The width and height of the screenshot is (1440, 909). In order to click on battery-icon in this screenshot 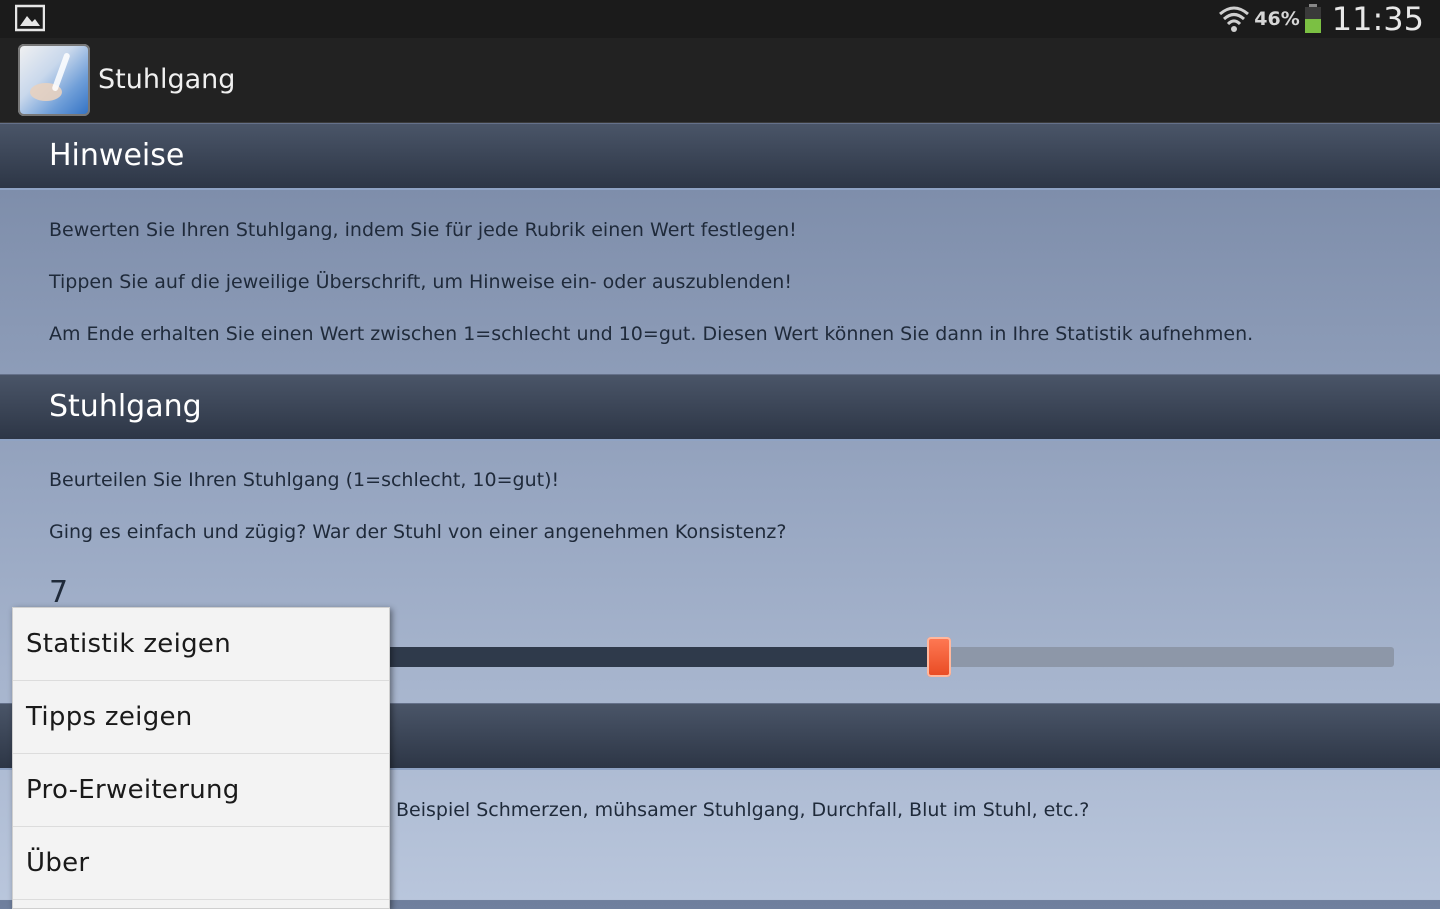, I will do `click(1312, 18)`.